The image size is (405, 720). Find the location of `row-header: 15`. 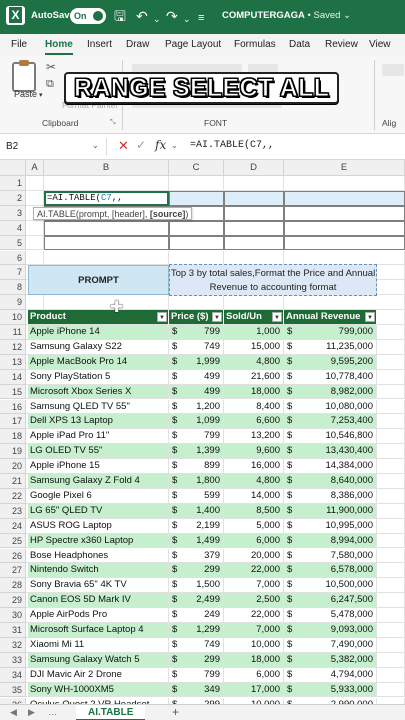

row-header: 15 is located at coordinates (13, 392).